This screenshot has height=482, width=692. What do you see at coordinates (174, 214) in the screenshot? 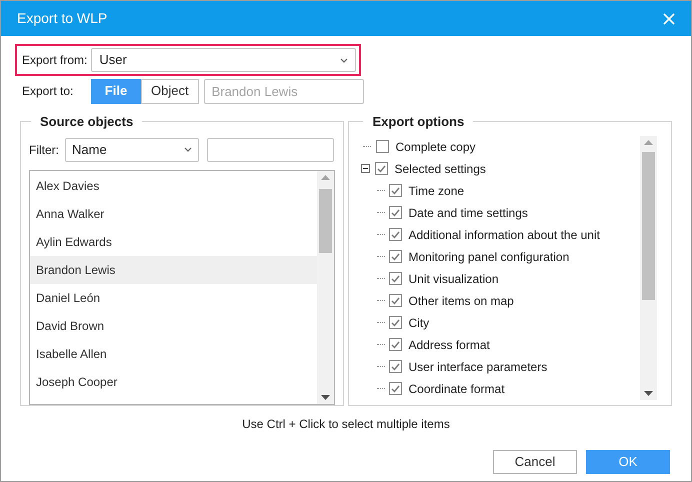
I see `list-item: Anna Walker` at bounding box center [174, 214].